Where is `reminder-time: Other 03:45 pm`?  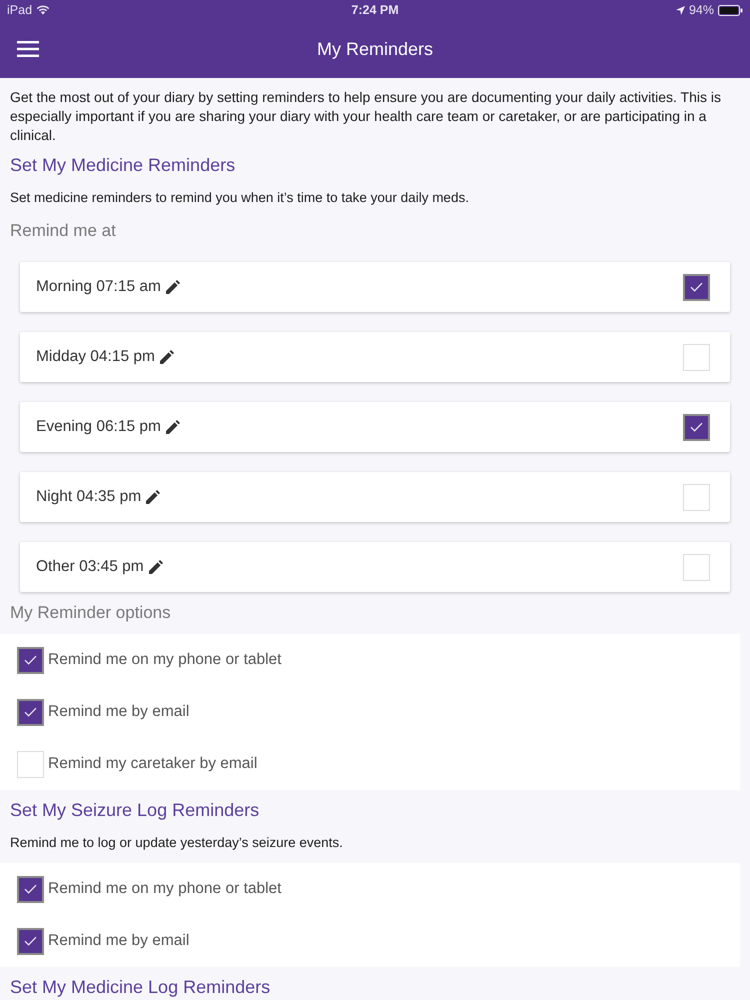 reminder-time: Other 03:45 pm is located at coordinates (90, 567).